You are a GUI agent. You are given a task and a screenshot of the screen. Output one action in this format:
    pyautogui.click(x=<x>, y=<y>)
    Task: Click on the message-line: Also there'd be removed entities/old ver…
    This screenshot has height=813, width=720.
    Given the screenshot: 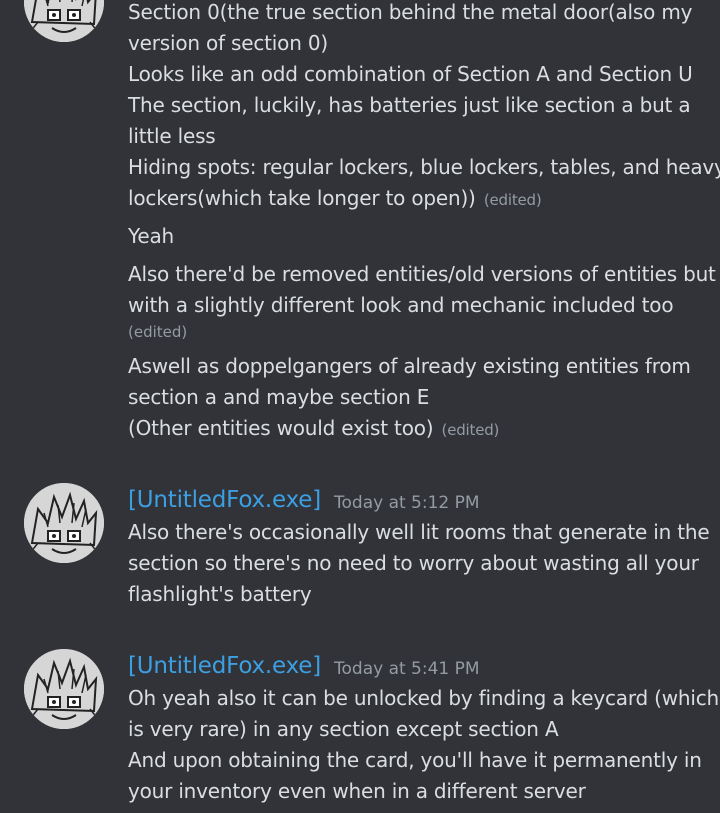 What is the action you would take?
    pyautogui.click(x=422, y=274)
    